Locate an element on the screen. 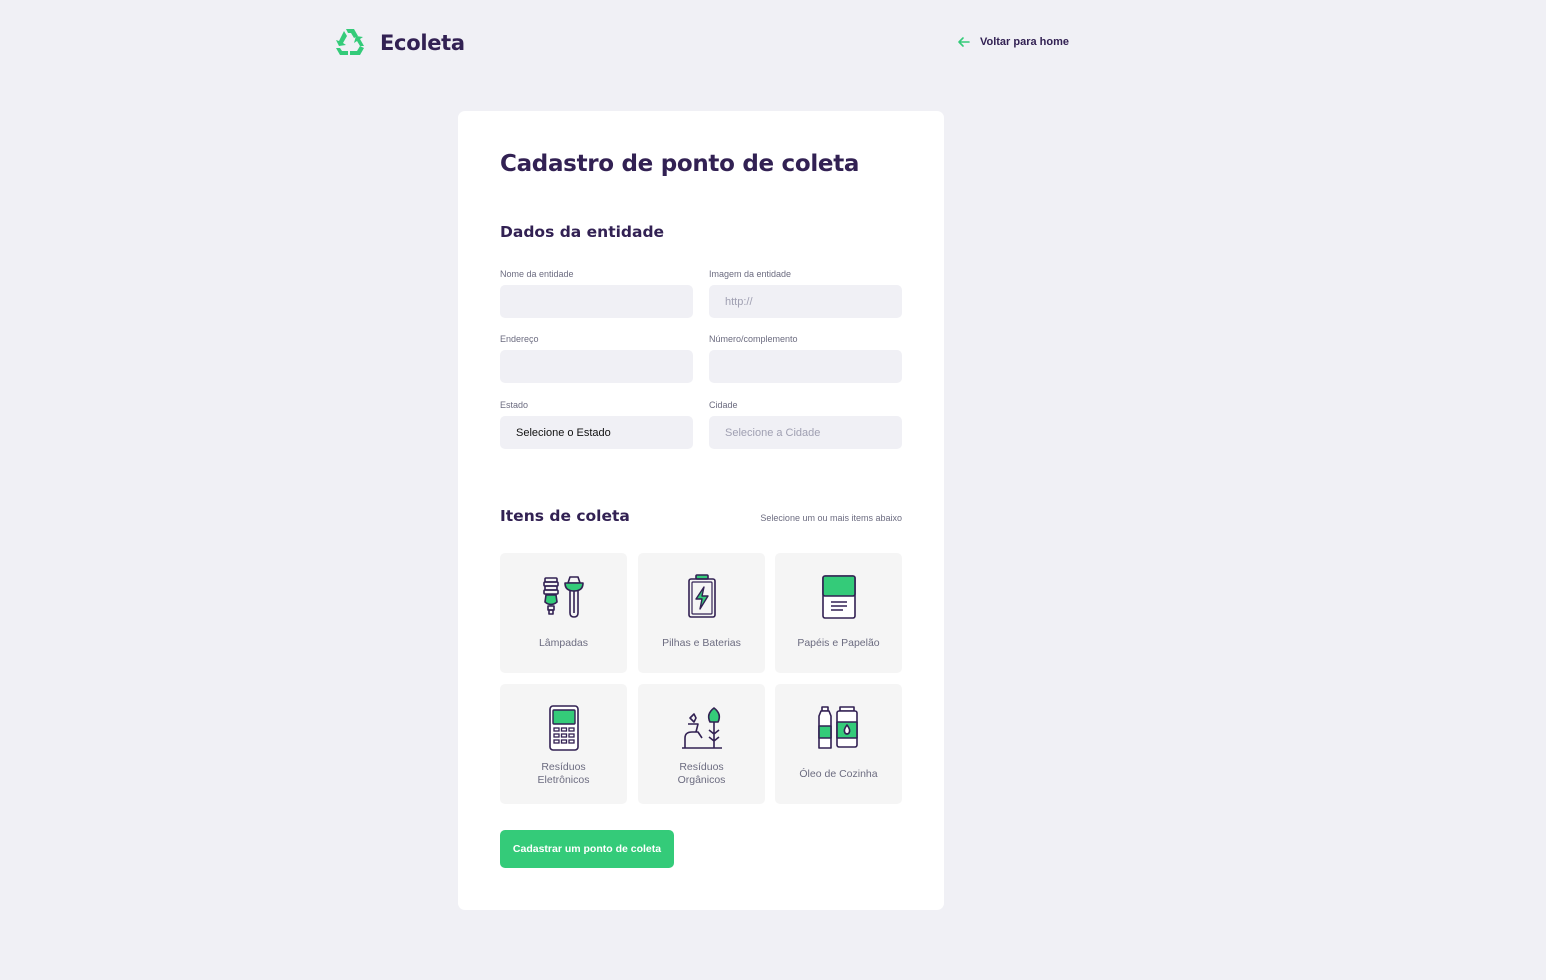 The height and width of the screenshot is (980, 1546). field-image: Imagem da entidade http:// is located at coordinates (805, 293).